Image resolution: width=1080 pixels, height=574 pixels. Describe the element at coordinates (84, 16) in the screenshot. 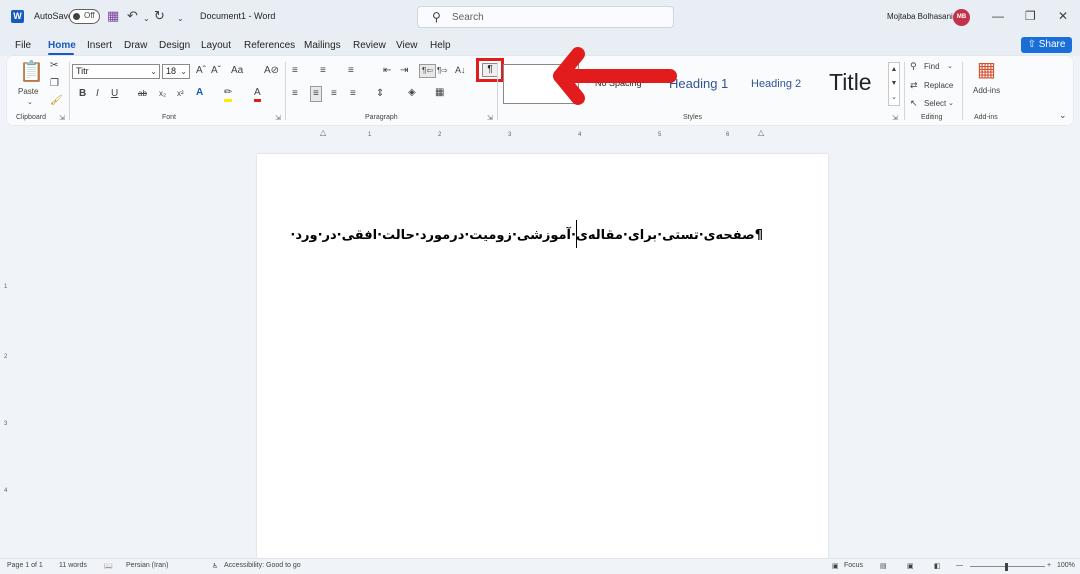

I see `autosave-toggle: Off` at that location.